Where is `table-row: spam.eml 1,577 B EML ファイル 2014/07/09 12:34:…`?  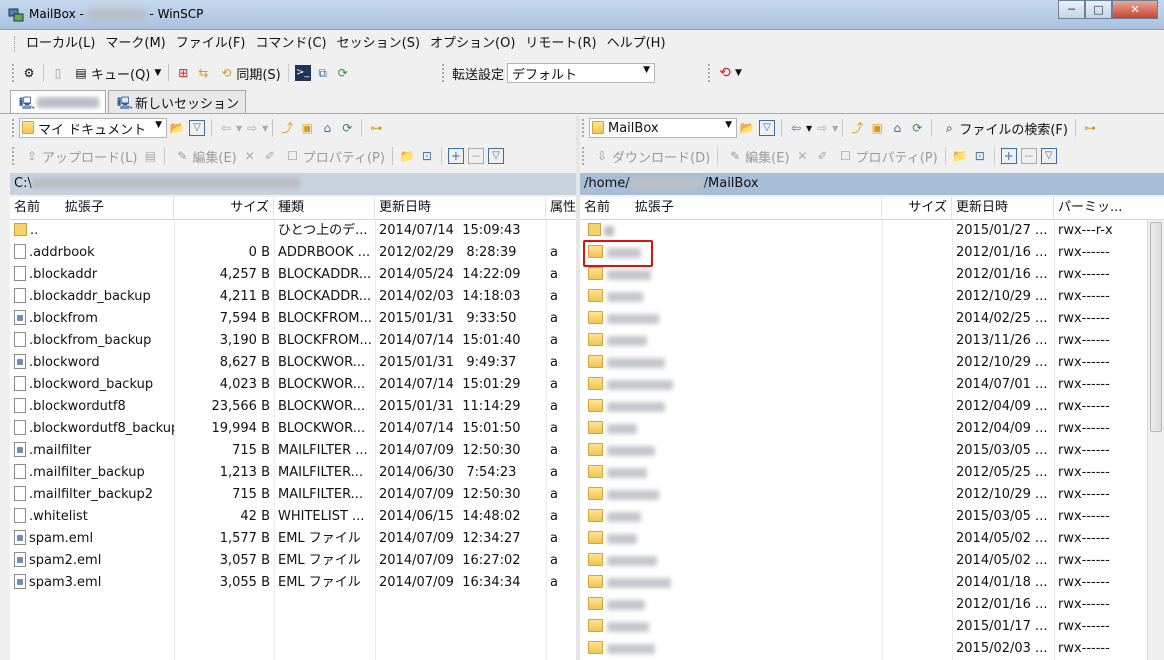 table-row: spam.eml 1,577 B EML ファイル 2014/07/09 12:34:… is located at coordinates (293, 539).